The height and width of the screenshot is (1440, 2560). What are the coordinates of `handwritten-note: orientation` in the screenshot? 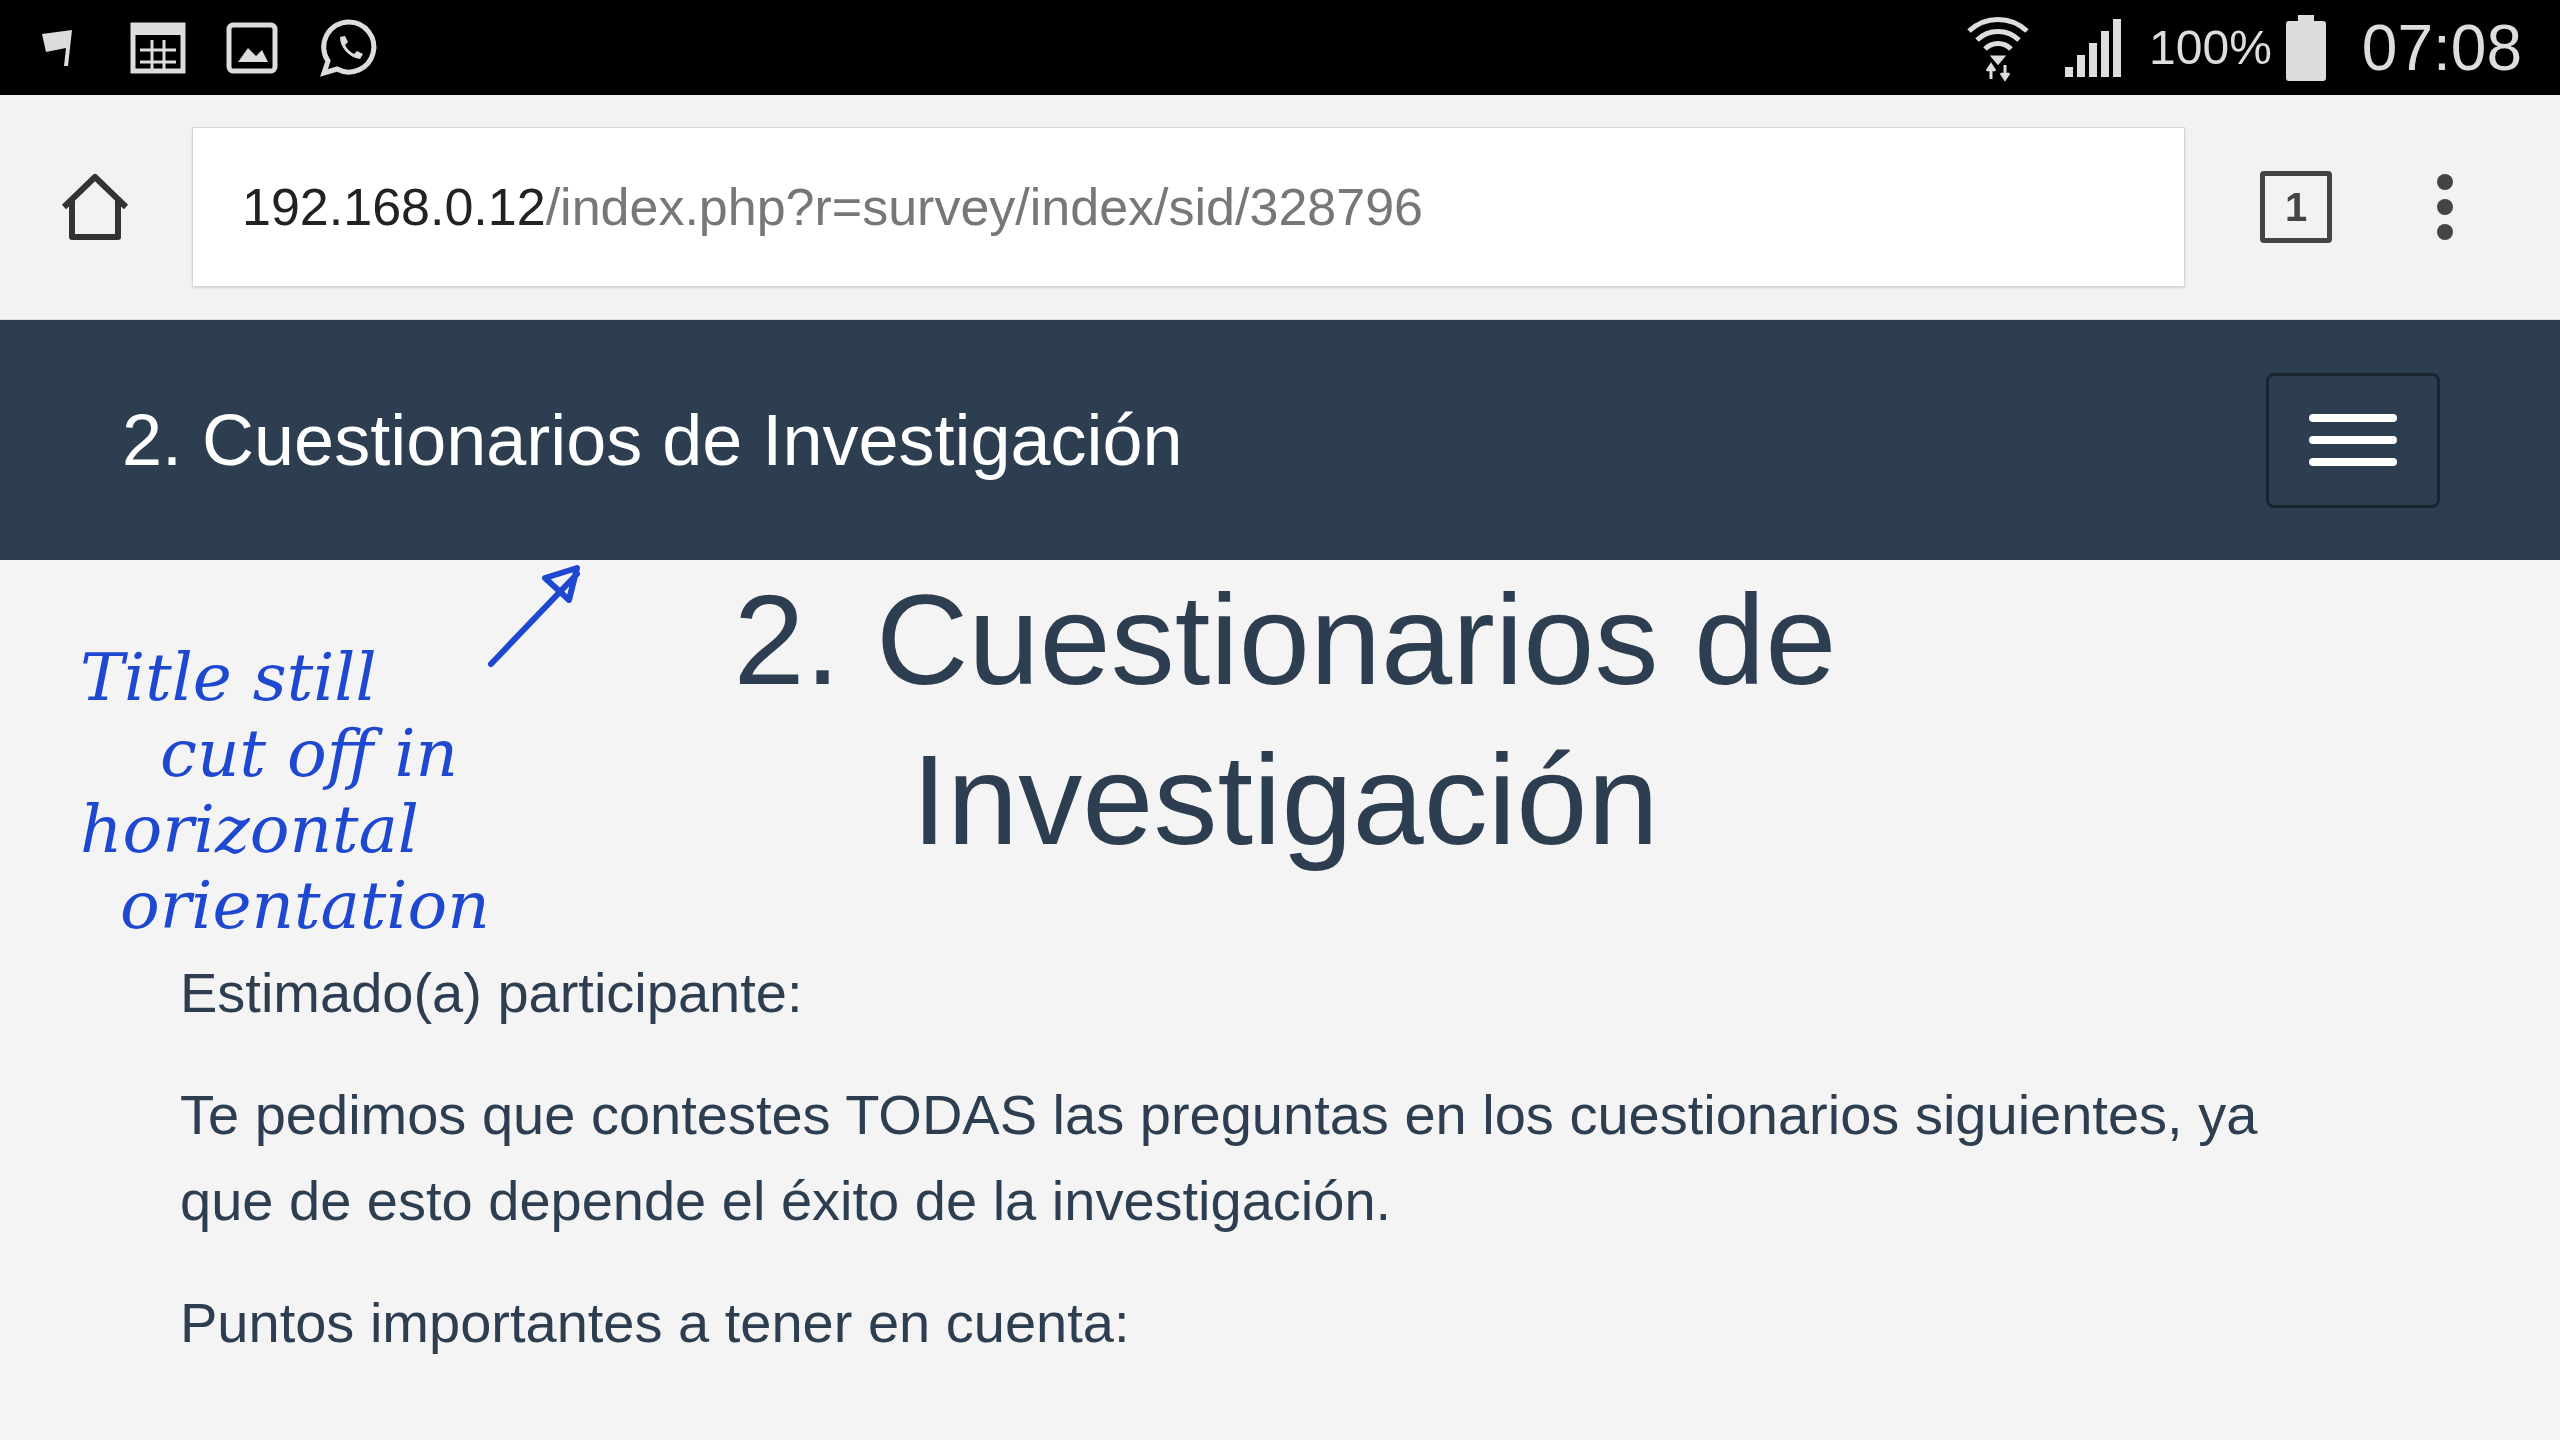 It's located at (304, 906).